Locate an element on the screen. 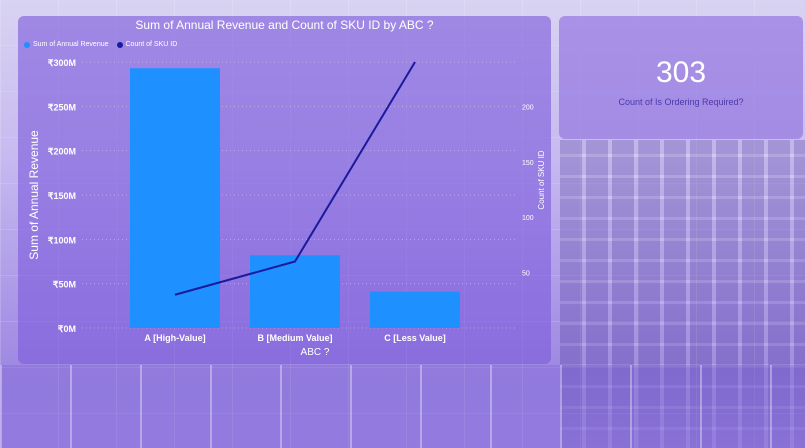 The image size is (805, 448). y-tick-label: ₹200M is located at coordinates (62, 152).